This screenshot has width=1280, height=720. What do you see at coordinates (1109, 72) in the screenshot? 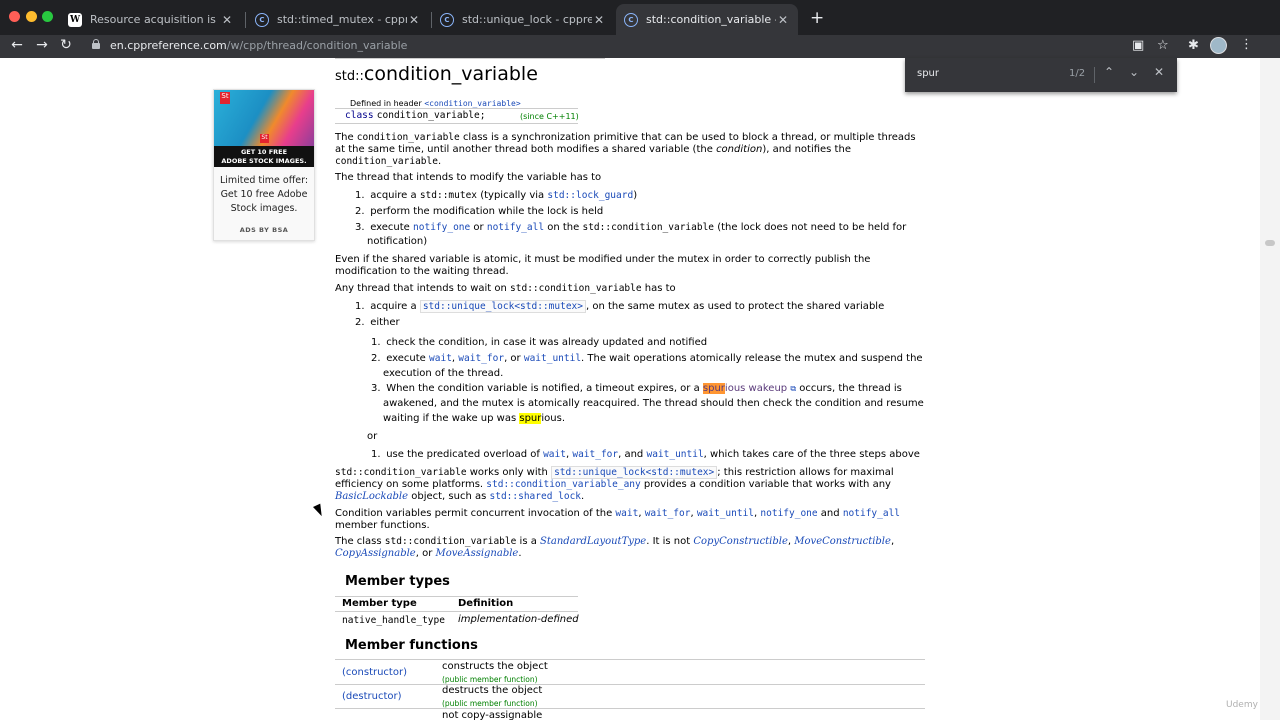
I see `find-previous-icon: ⌃` at bounding box center [1109, 72].